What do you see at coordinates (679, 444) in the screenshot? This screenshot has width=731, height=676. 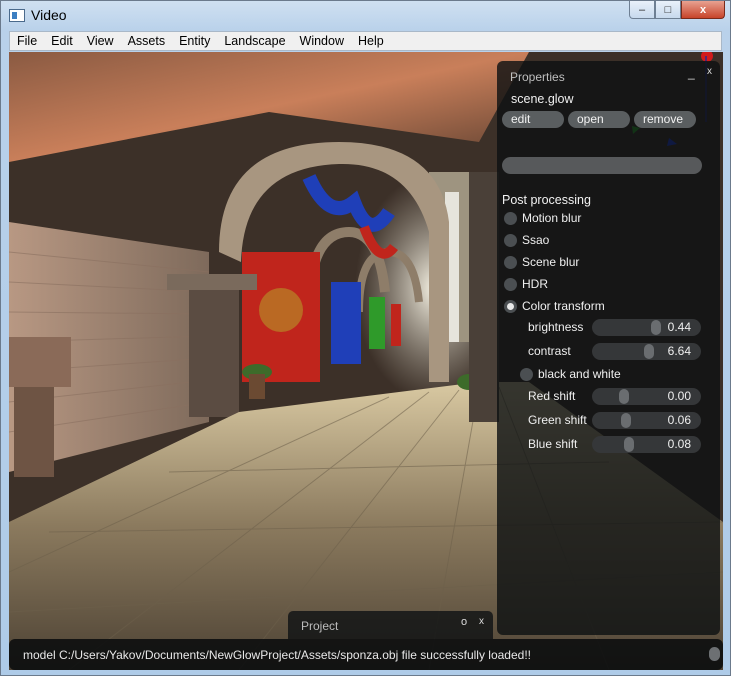 I see `blue-shift-value: 0.08` at bounding box center [679, 444].